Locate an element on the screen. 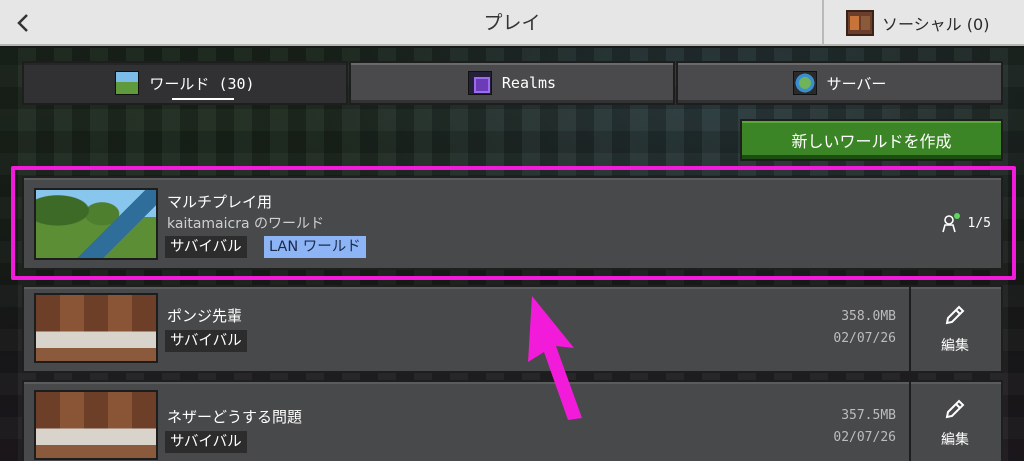 The width and height of the screenshot is (1024, 461). world-size: 357.5MB is located at coordinates (868, 415).